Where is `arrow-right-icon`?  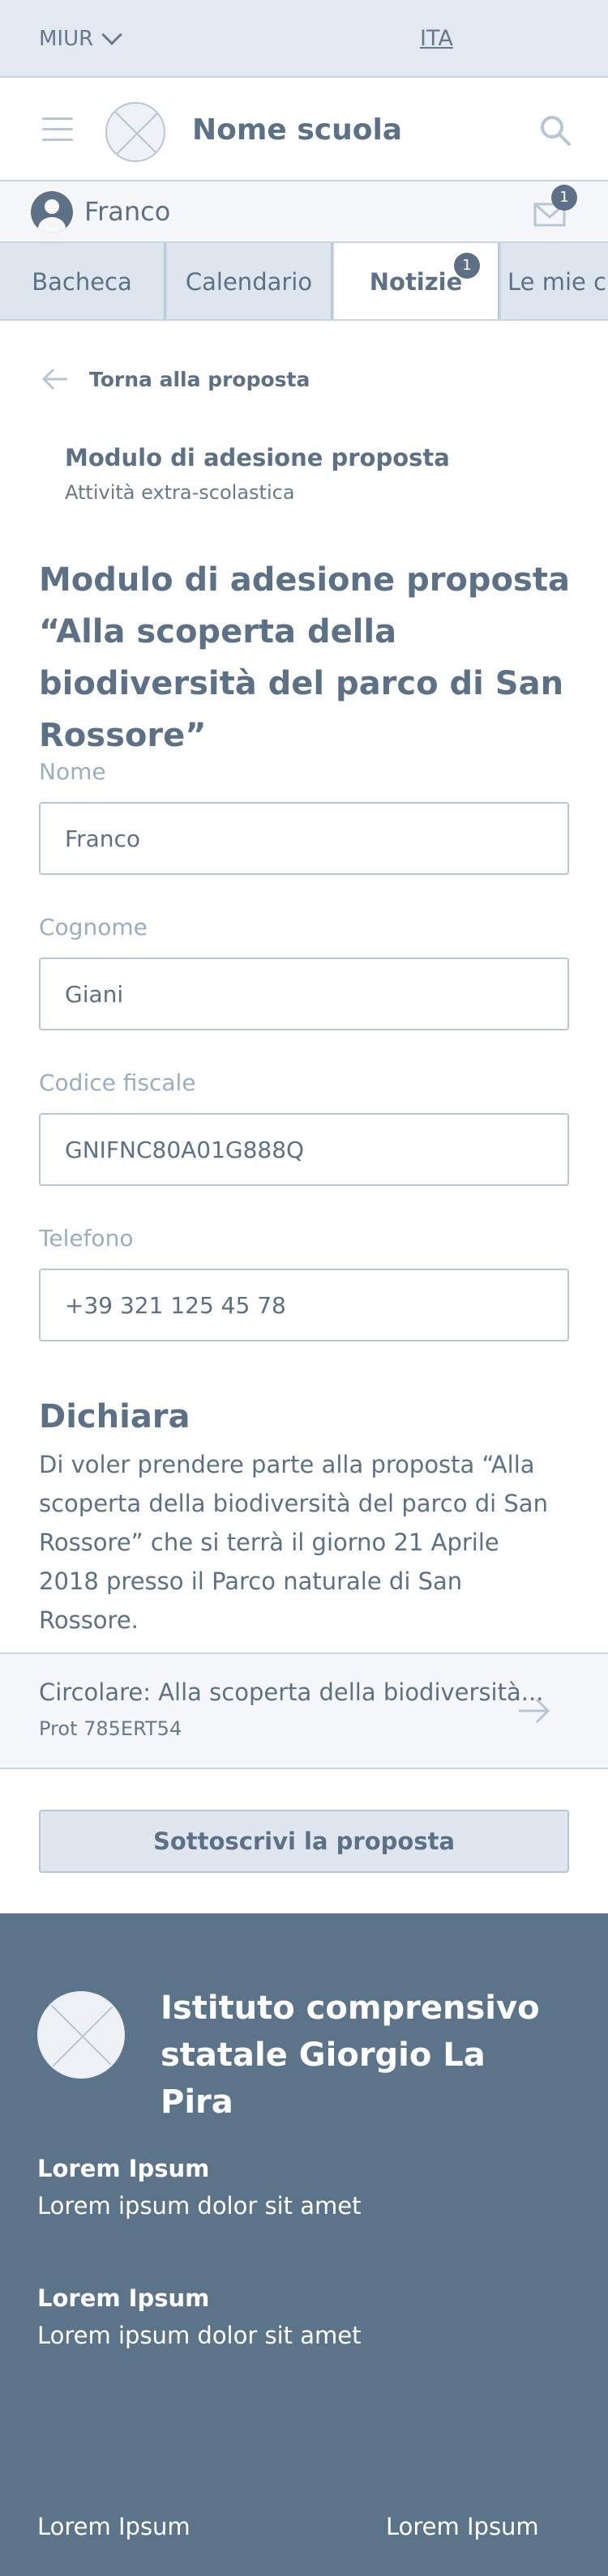 arrow-right-icon is located at coordinates (534, 1711).